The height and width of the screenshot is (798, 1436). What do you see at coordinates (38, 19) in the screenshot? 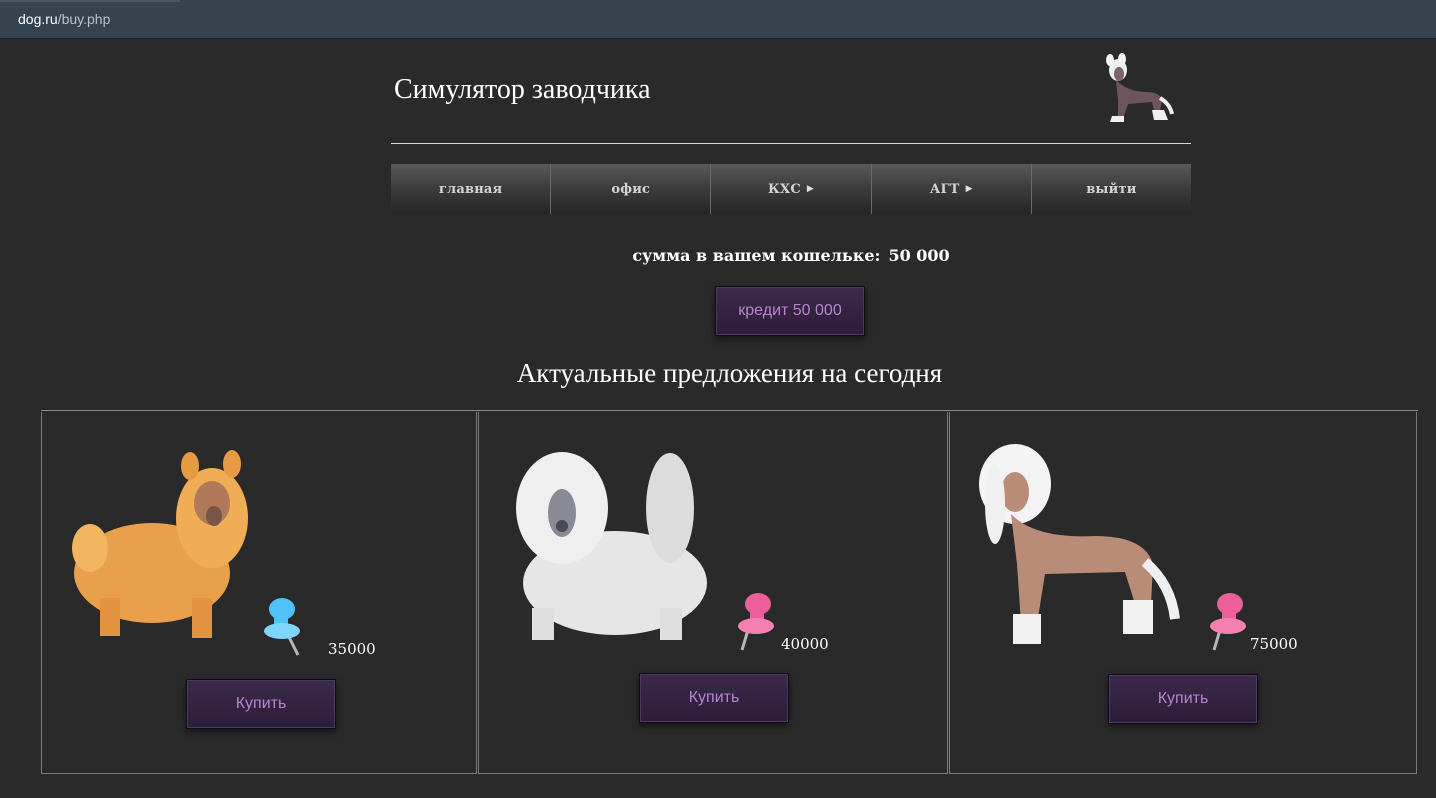
I see `url-host: dog.ru` at bounding box center [38, 19].